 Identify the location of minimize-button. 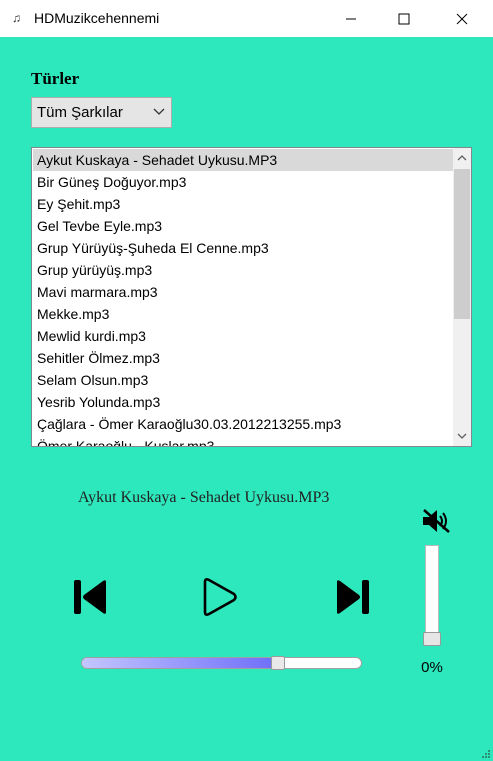
(351, 18).